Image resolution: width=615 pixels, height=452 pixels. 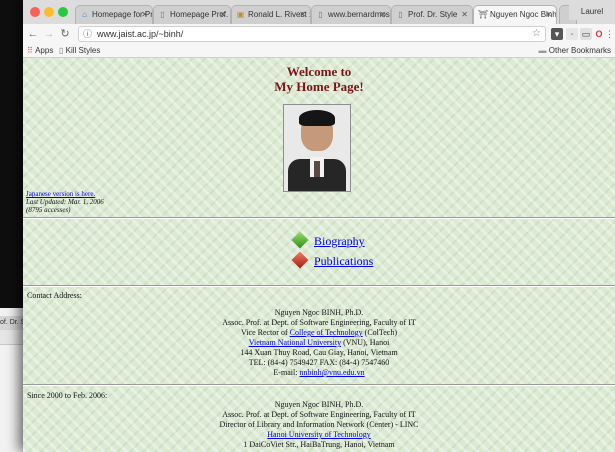 What do you see at coordinates (319, 404) in the screenshot?
I see `previous-name: Nguyen Ngoc BINH, Ph.D.` at bounding box center [319, 404].